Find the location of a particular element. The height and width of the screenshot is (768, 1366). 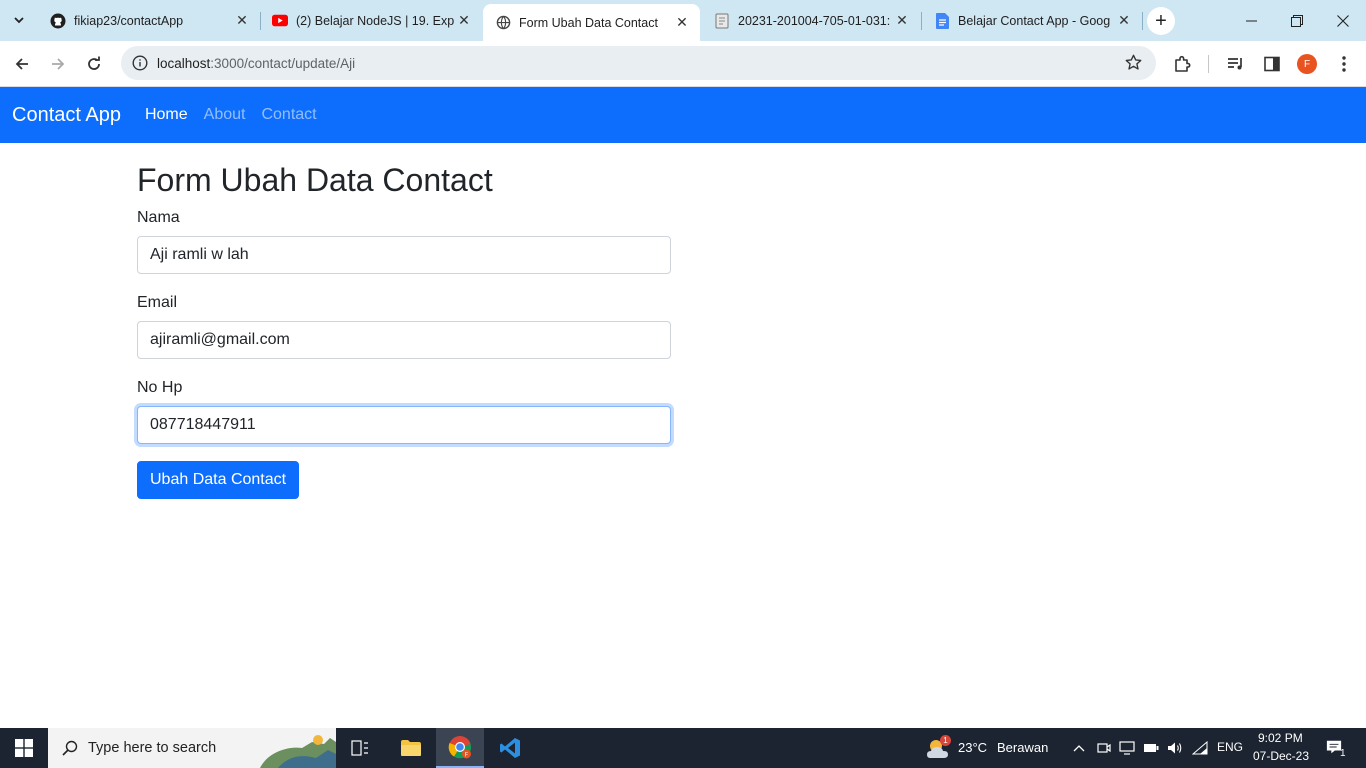

nav-link-home: Home is located at coordinates (166, 115).